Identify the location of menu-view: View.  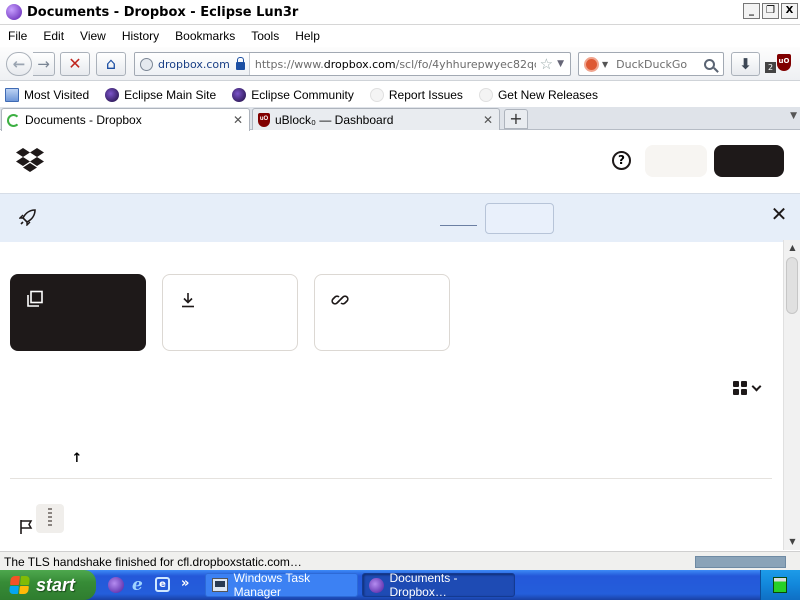
(95, 36).